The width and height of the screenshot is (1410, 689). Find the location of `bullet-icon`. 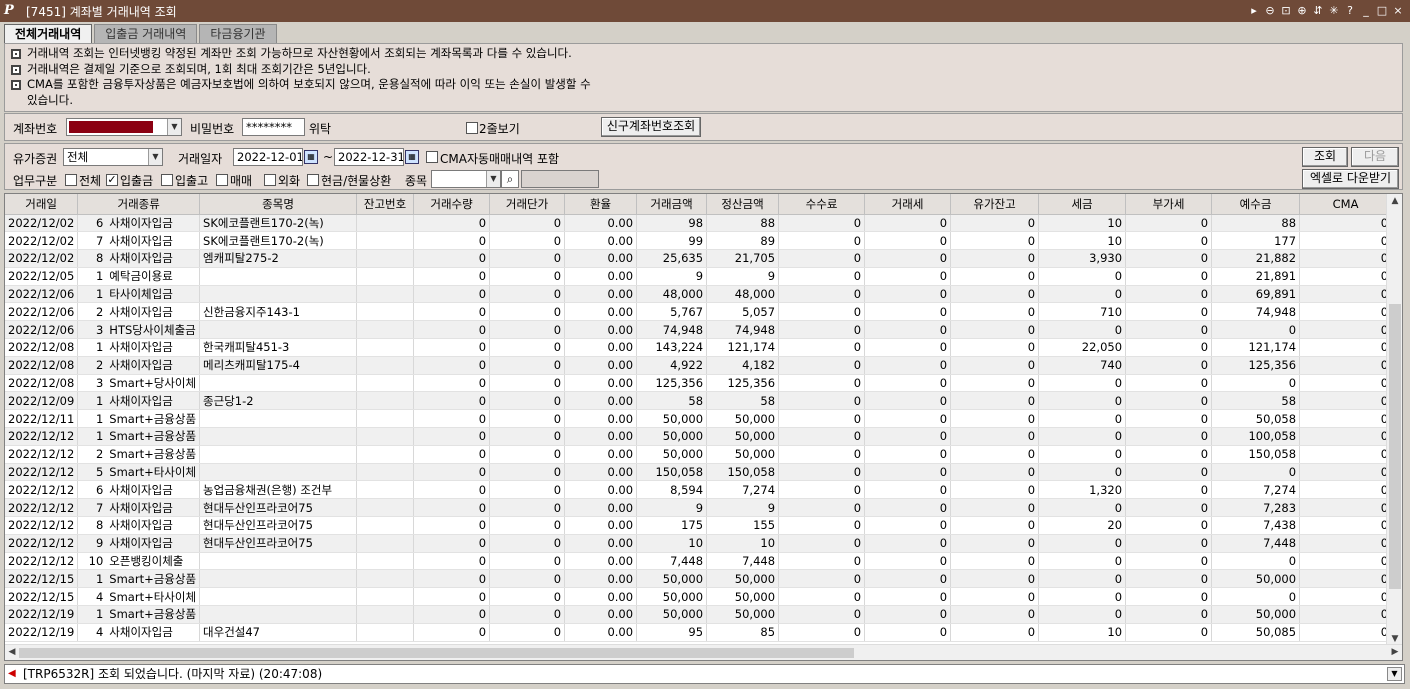

bullet-icon is located at coordinates (16, 69).